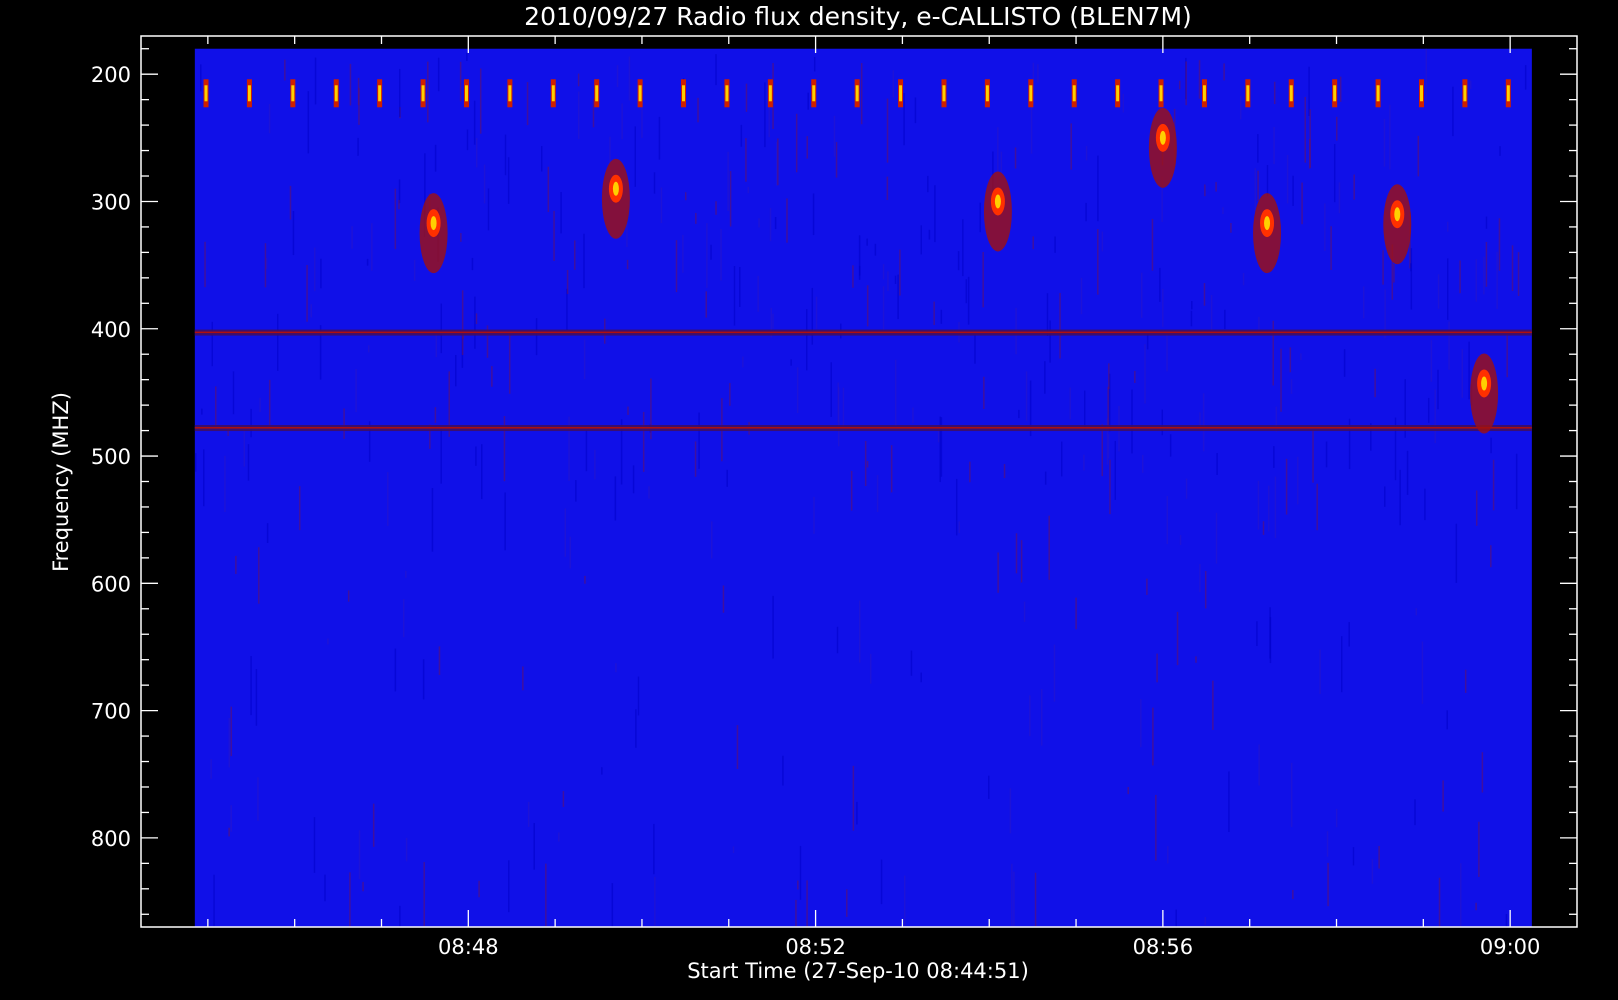  Describe the element at coordinates (111, 584) in the screenshot. I see `y-tick-label: 600` at that location.